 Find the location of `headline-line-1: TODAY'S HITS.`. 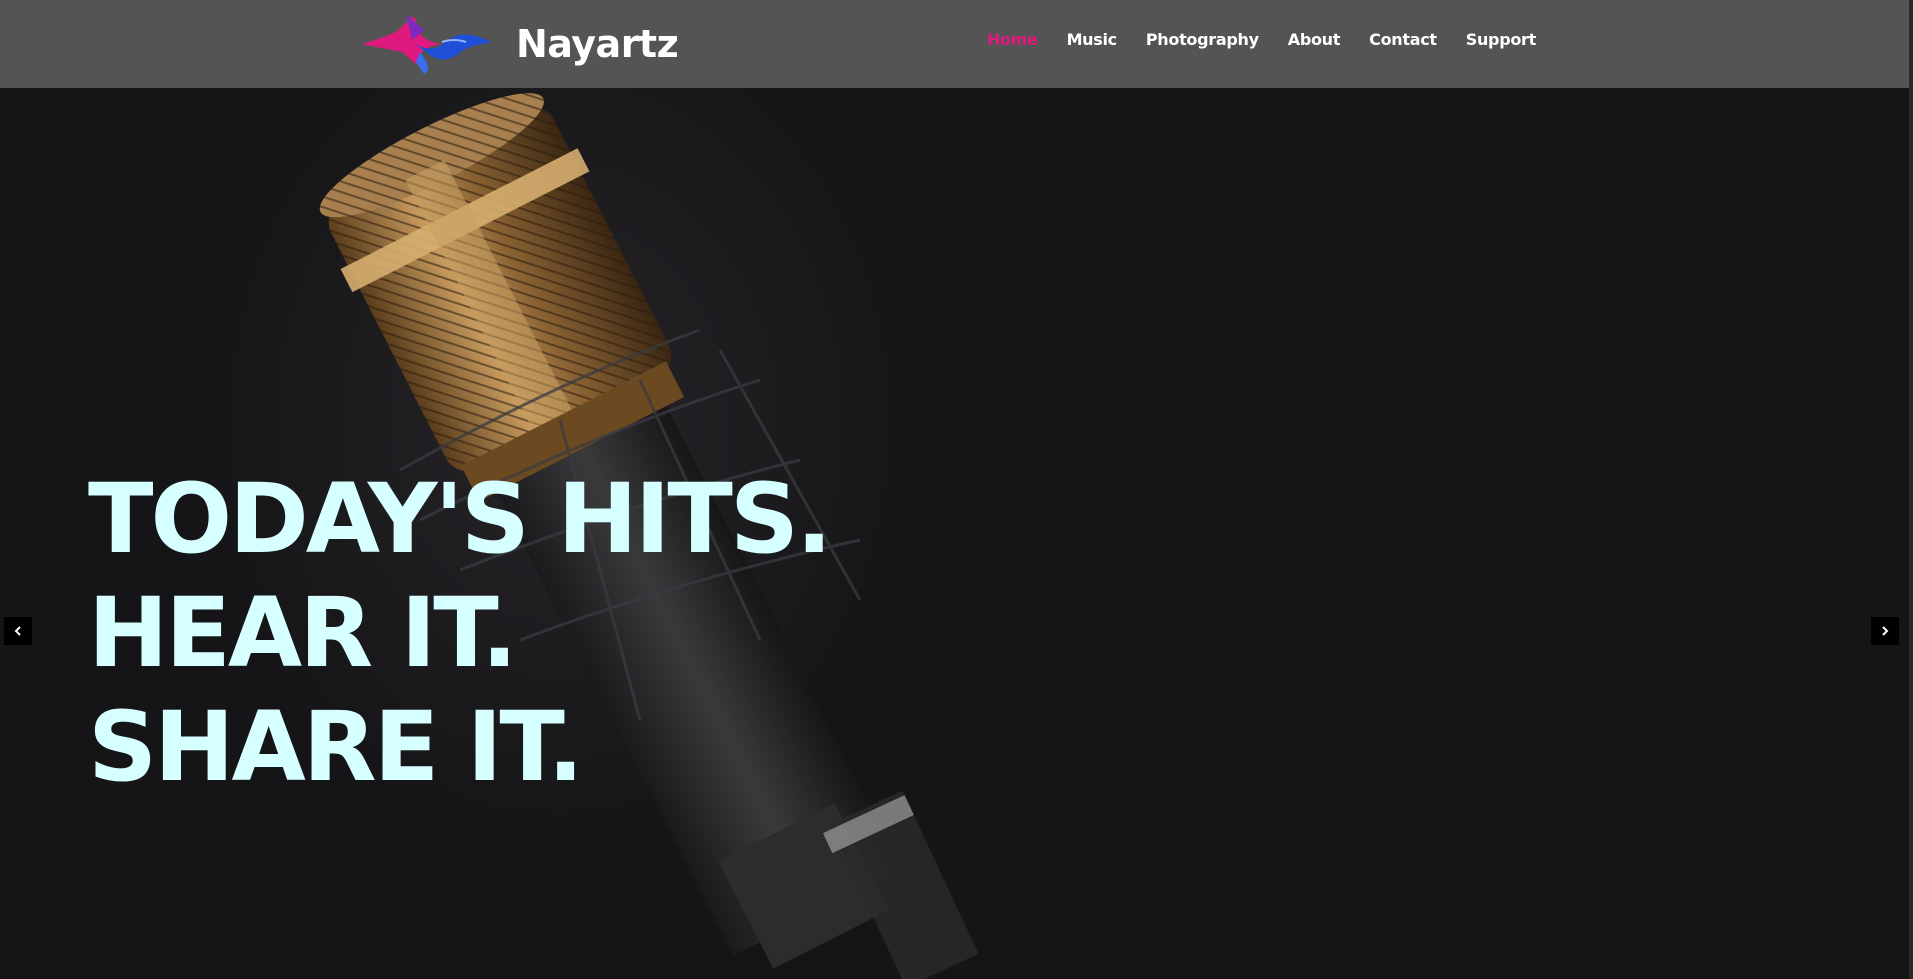

headline-line-1: TODAY'S HITS. is located at coordinates (460, 519).